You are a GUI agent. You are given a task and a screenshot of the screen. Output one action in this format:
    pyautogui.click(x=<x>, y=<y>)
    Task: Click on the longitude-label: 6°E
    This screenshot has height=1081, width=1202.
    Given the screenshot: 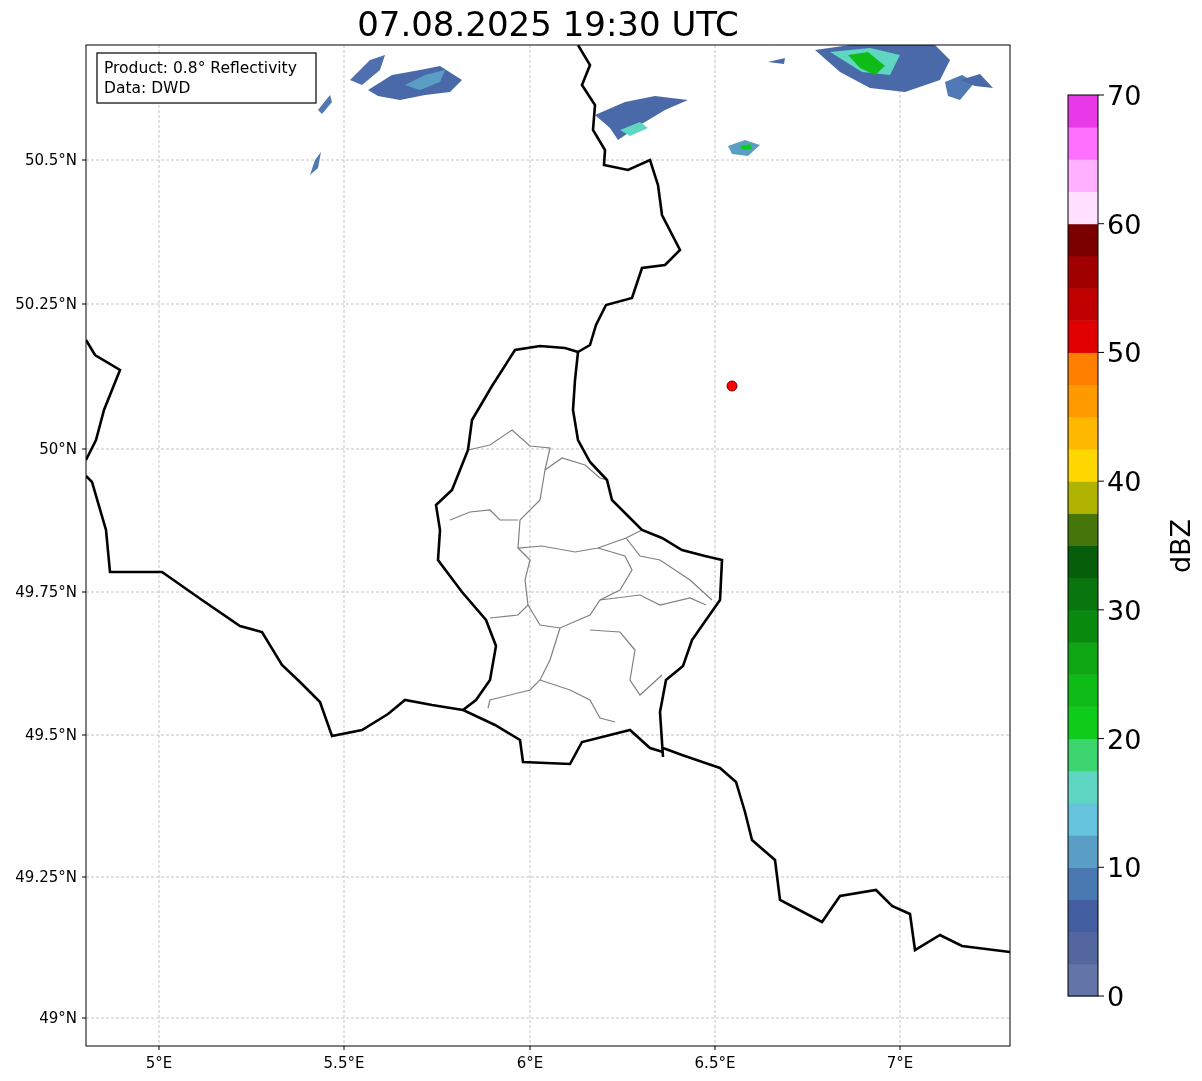 What is the action you would take?
    pyautogui.click(x=530, y=1063)
    